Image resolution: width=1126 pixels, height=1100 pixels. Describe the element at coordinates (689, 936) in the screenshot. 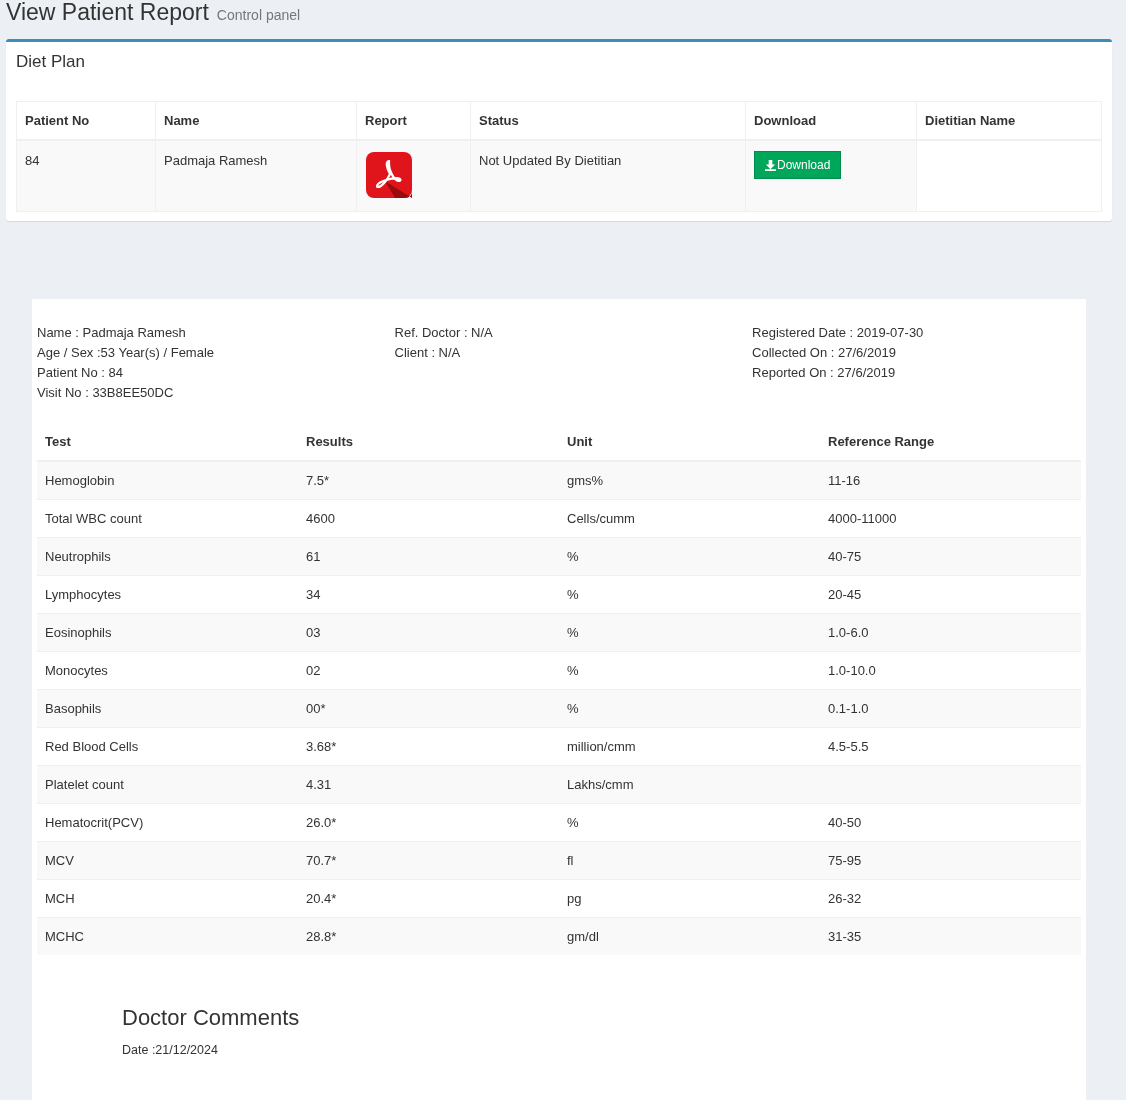

I see `table-cell: gm/dl` at that location.